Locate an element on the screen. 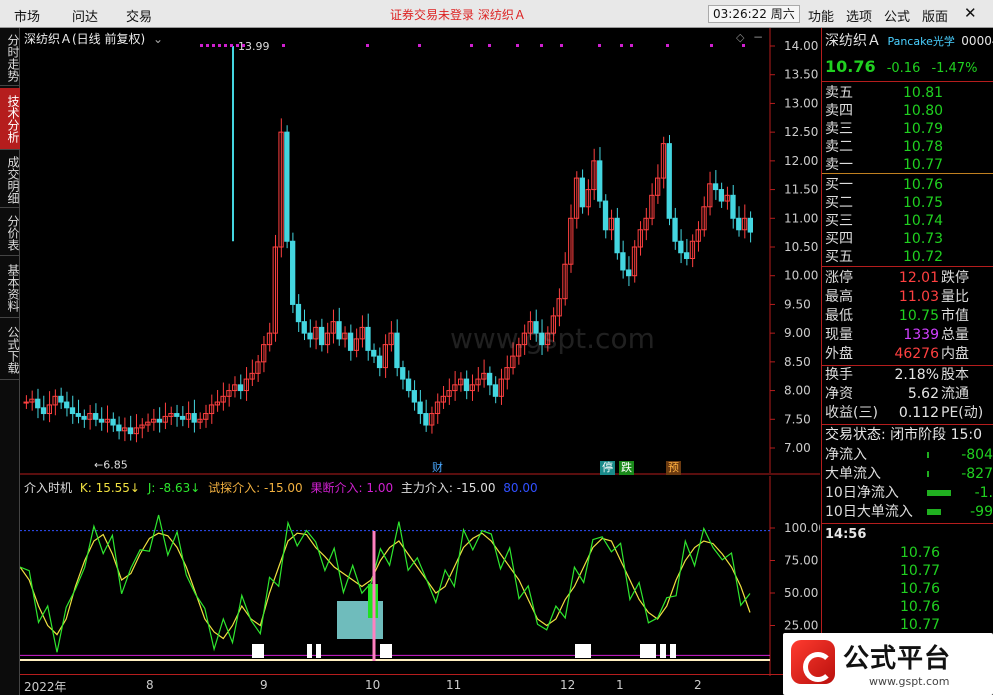  y-tick-label: 7.50 is located at coordinates (797, 419).